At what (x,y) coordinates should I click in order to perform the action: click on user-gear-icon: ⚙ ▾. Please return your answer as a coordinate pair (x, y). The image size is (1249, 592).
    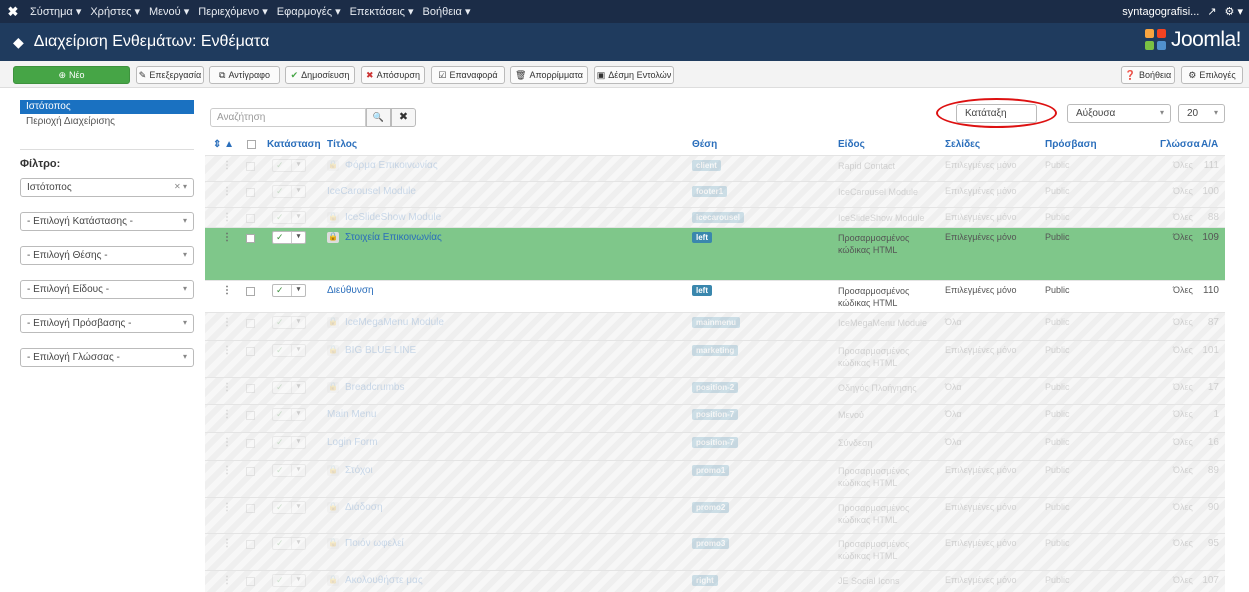
    Looking at the image, I should click on (1234, 11).